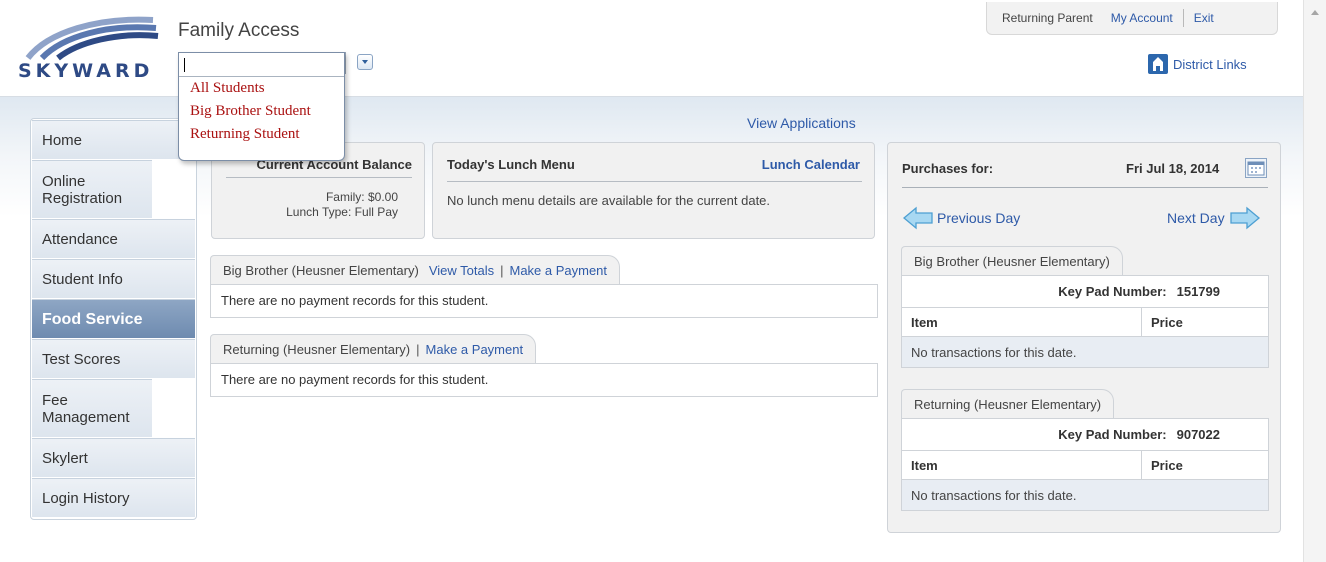  I want to click on arrow-left-icon, so click(917, 218).